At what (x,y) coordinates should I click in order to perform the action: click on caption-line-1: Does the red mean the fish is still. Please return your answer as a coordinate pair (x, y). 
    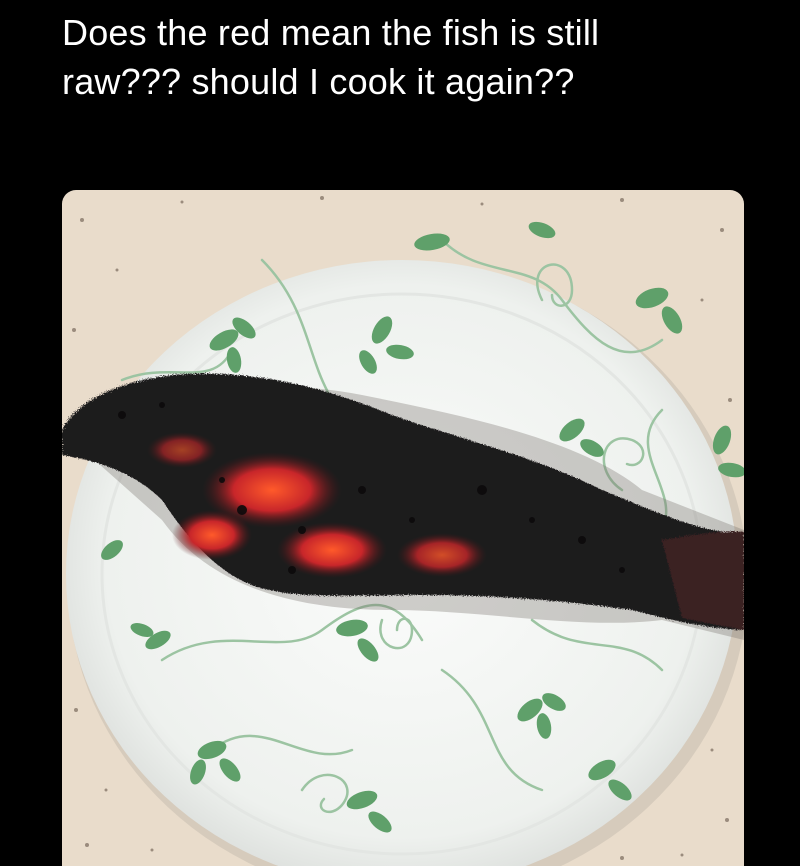
    Looking at the image, I should click on (331, 32).